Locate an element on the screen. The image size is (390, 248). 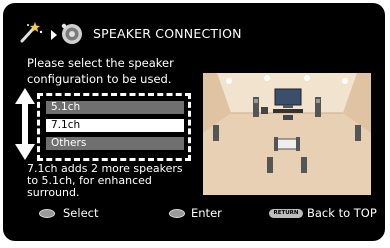
select-button-icon is located at coordinates (47, 213).